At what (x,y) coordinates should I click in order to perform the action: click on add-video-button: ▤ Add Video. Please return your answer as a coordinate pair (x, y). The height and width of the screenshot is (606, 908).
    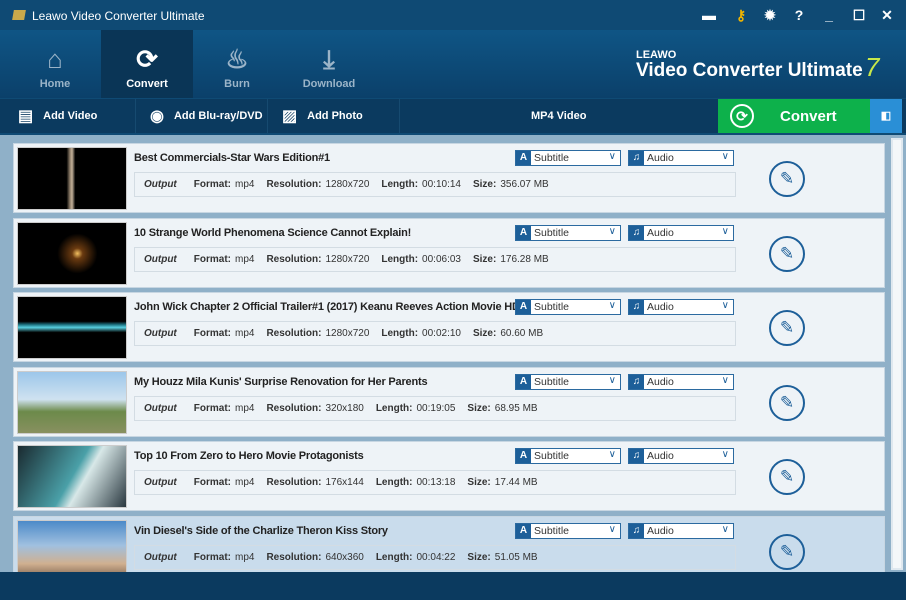
    Looking at the image, I should click on (68, 116).